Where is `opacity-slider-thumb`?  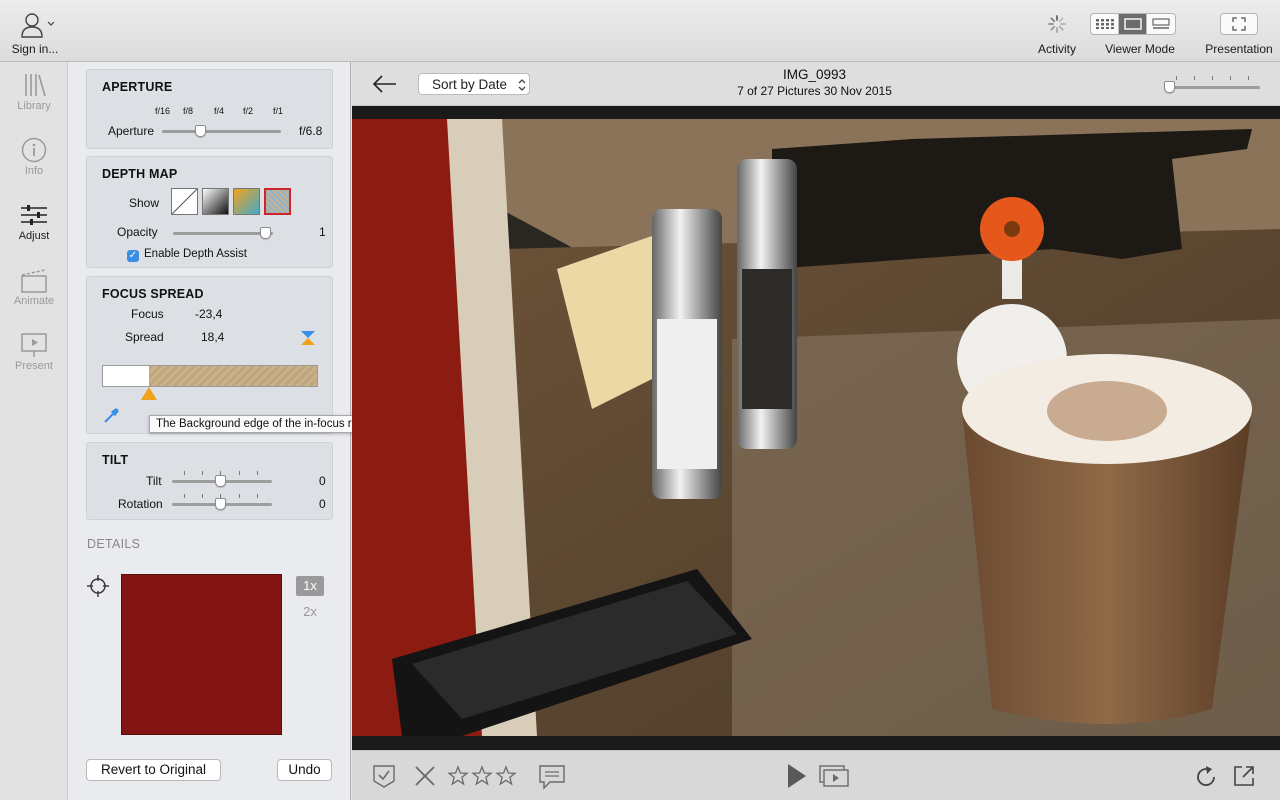
opacity-slider-thumb is located at coordinates (265, 233).